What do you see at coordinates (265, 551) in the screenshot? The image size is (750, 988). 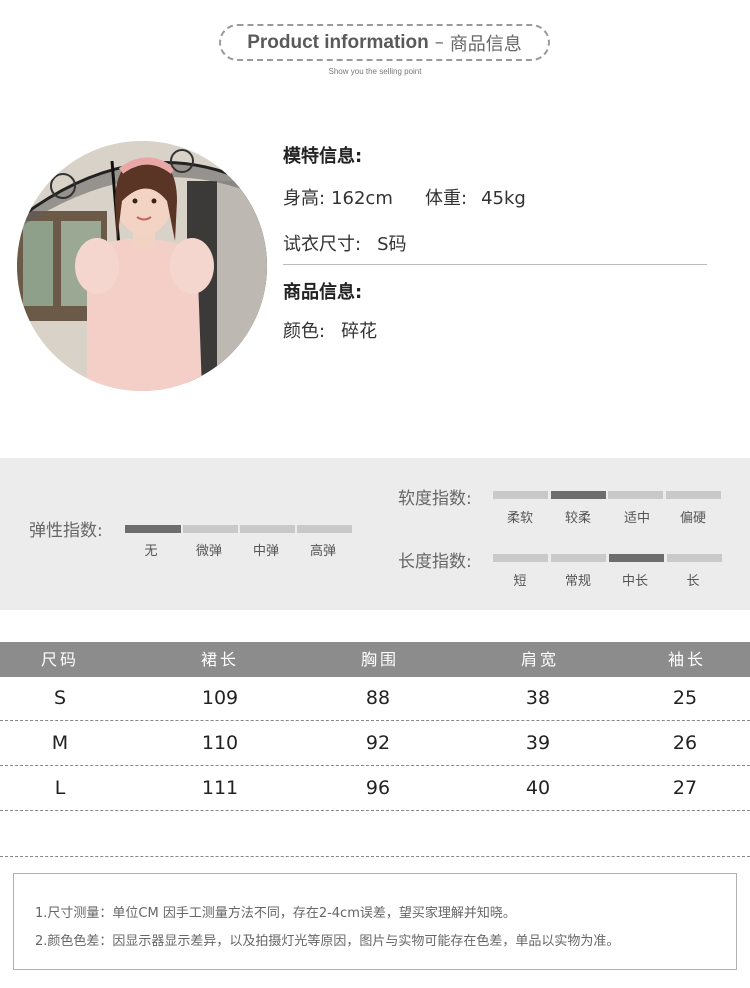 I see `elasticity-option-3: 中弹` at bounding box center [265, 551].